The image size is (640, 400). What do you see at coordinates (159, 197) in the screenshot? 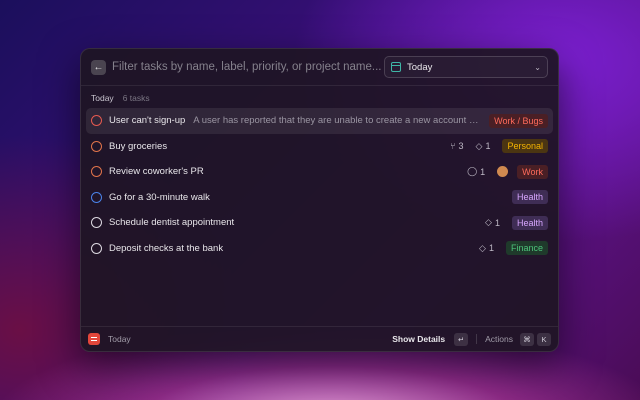
I see `task-title: Go for a 30-minute walk` at bounding box center [159, 197].